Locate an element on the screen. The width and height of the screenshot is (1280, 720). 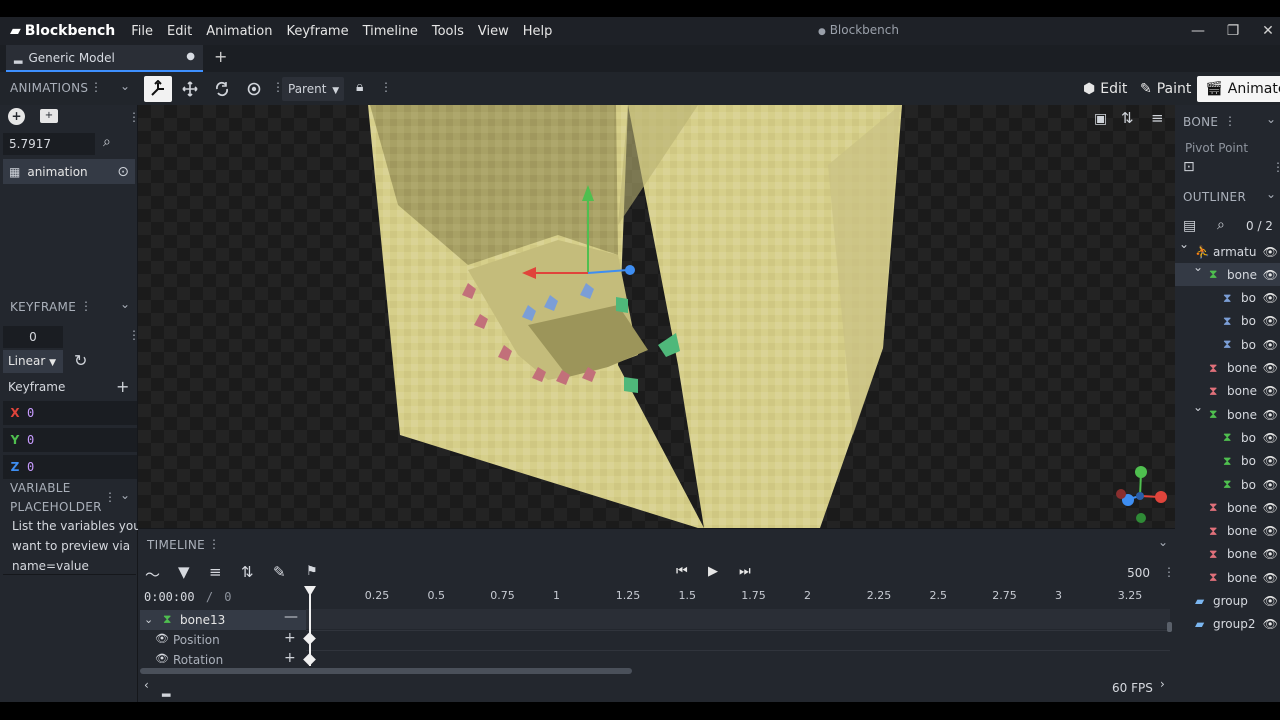
mode-paint-button: ✎ Paint is located at coordinates (1165, 89).